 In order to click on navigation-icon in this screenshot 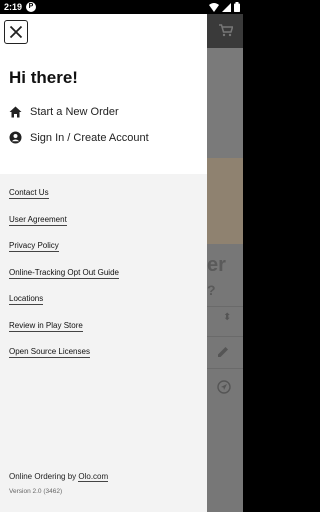, I will do `click(224, 387)`.